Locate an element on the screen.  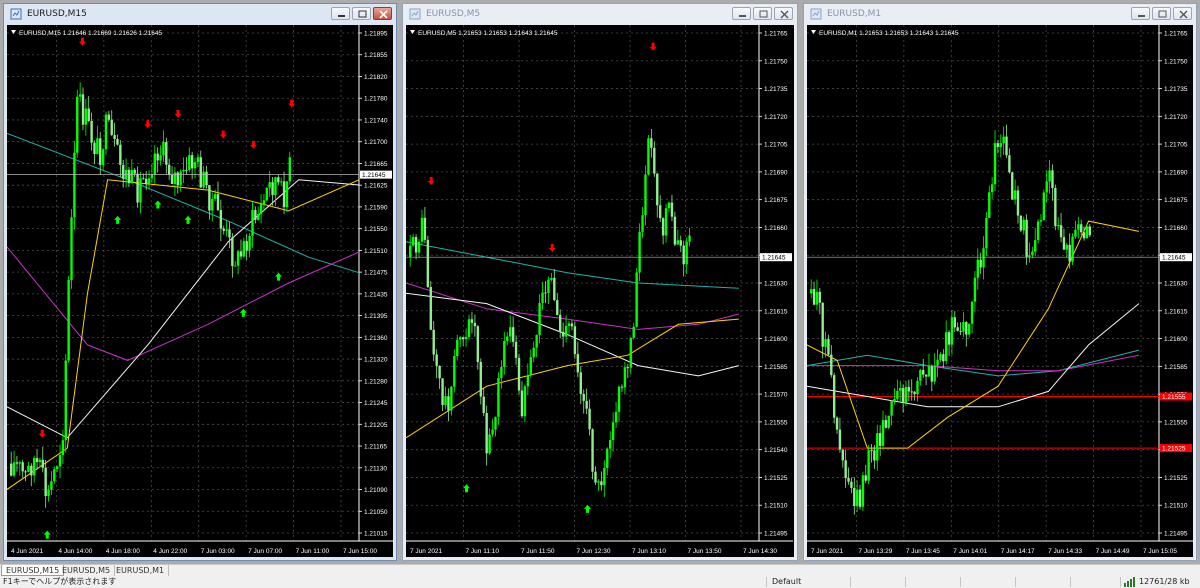
y-tick-label: 1.21090 is located at coordinates (376, 490).